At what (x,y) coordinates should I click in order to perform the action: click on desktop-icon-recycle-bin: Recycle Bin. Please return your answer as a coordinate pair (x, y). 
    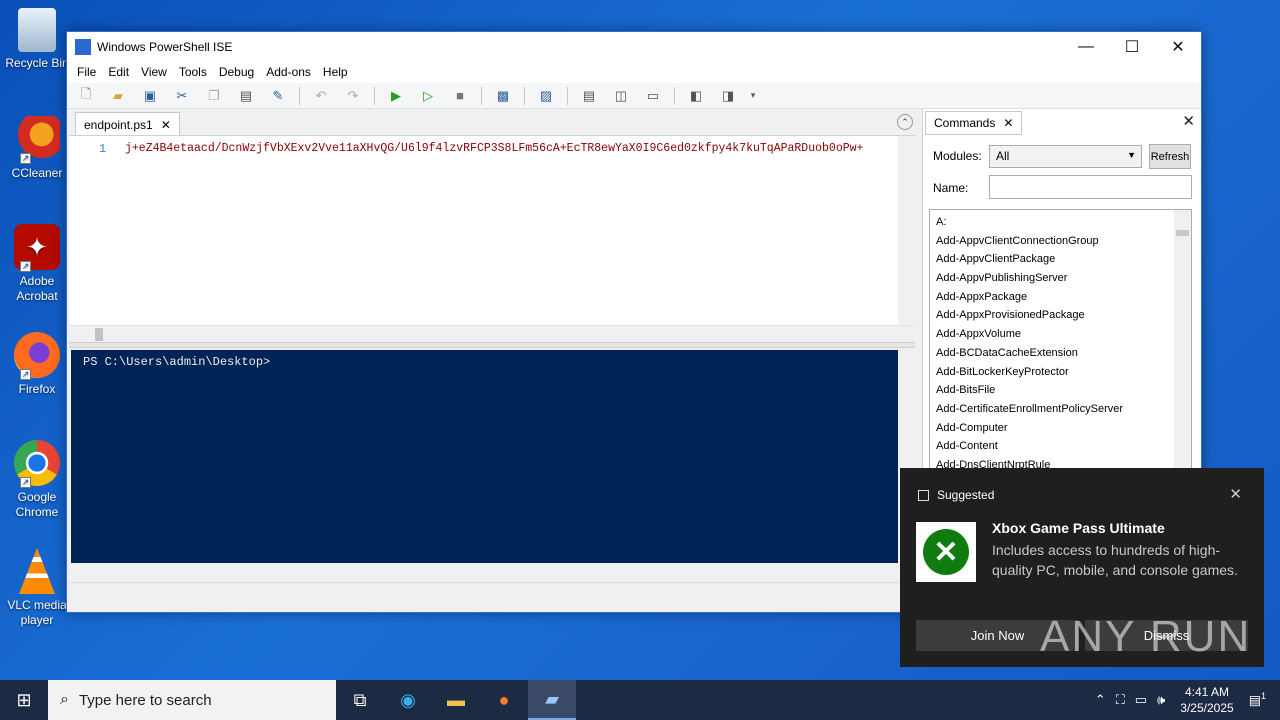
    Looking at the image, I should click on (37, 39).